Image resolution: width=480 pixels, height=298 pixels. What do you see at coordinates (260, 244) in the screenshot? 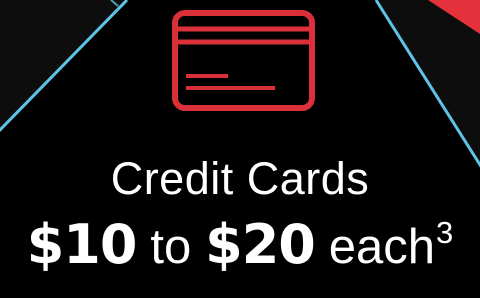
I see `price-high: $20` at bounding box center [260, 244].